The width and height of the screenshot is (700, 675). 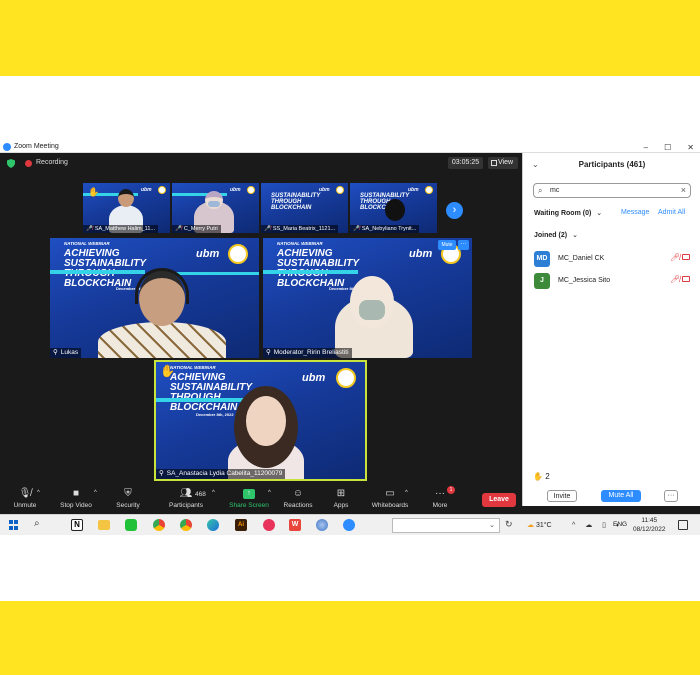 I want to click on slide-headline-small: NATIONAL WEBINAR, so click(x=300, y=243).